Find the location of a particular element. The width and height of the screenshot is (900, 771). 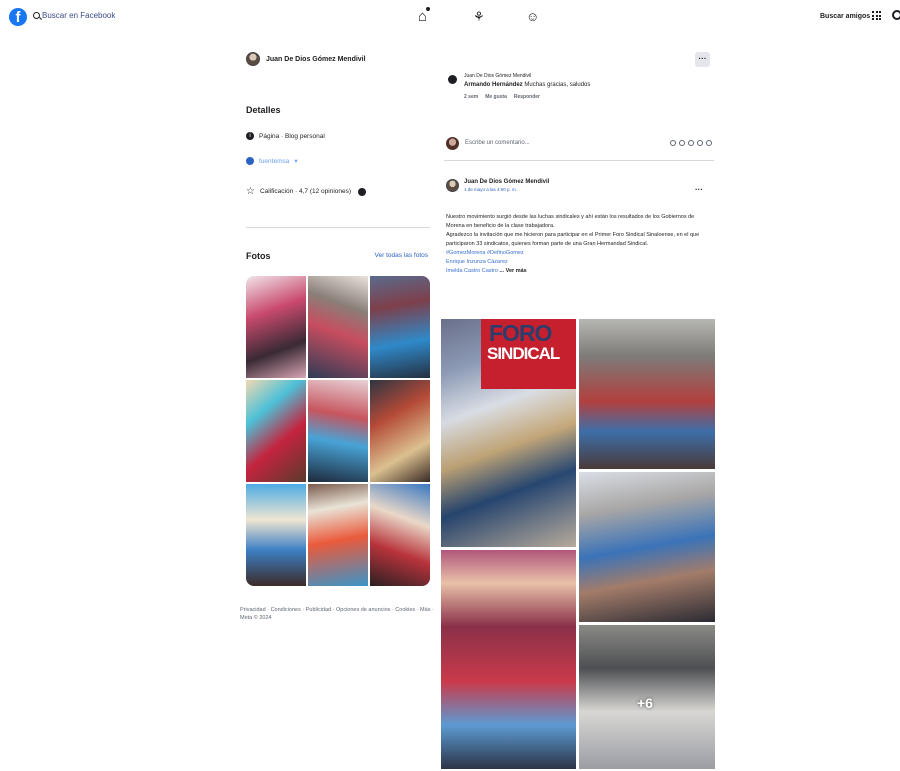

hashtags: #GomezMorena #DefinoGomez is located at coordinates (579, 253).